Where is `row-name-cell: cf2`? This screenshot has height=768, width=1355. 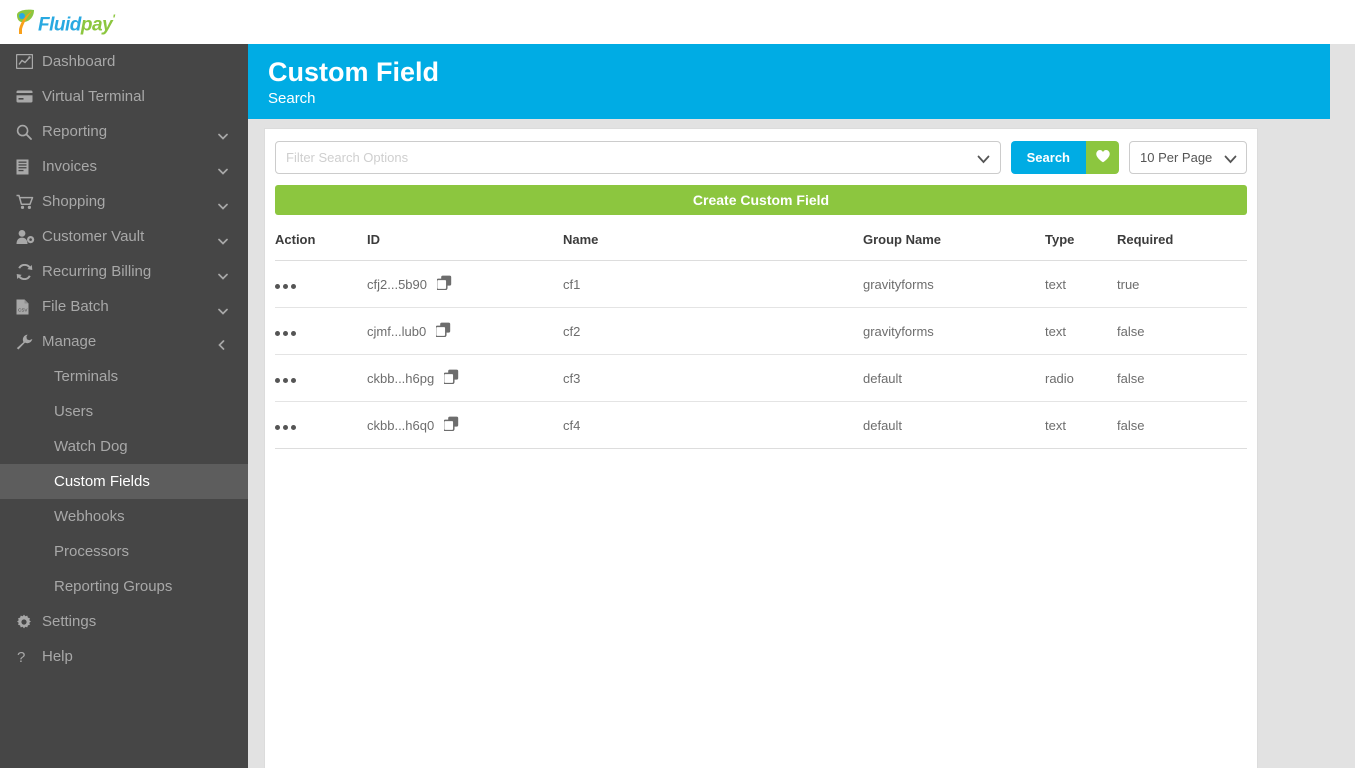 row-name-cell: cf2 is located at coordinates (713, 331).